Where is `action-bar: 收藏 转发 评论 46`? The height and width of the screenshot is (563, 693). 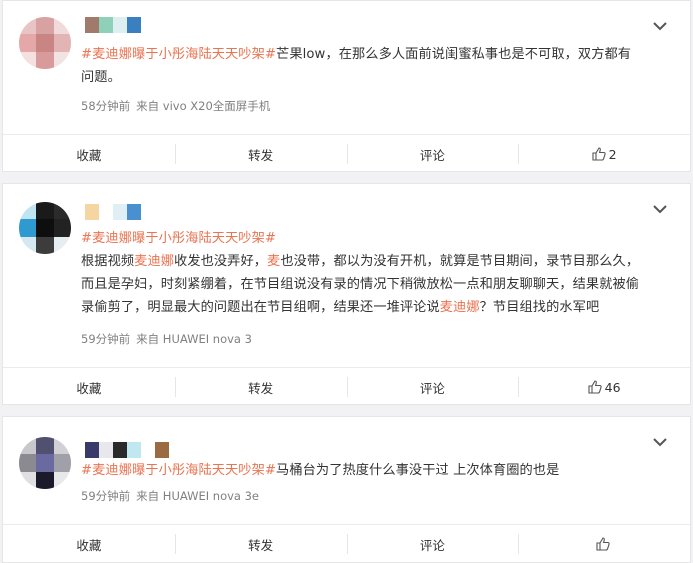
action-bar: 收藏 转发 评论 46 is located at coordinates (346, 386).